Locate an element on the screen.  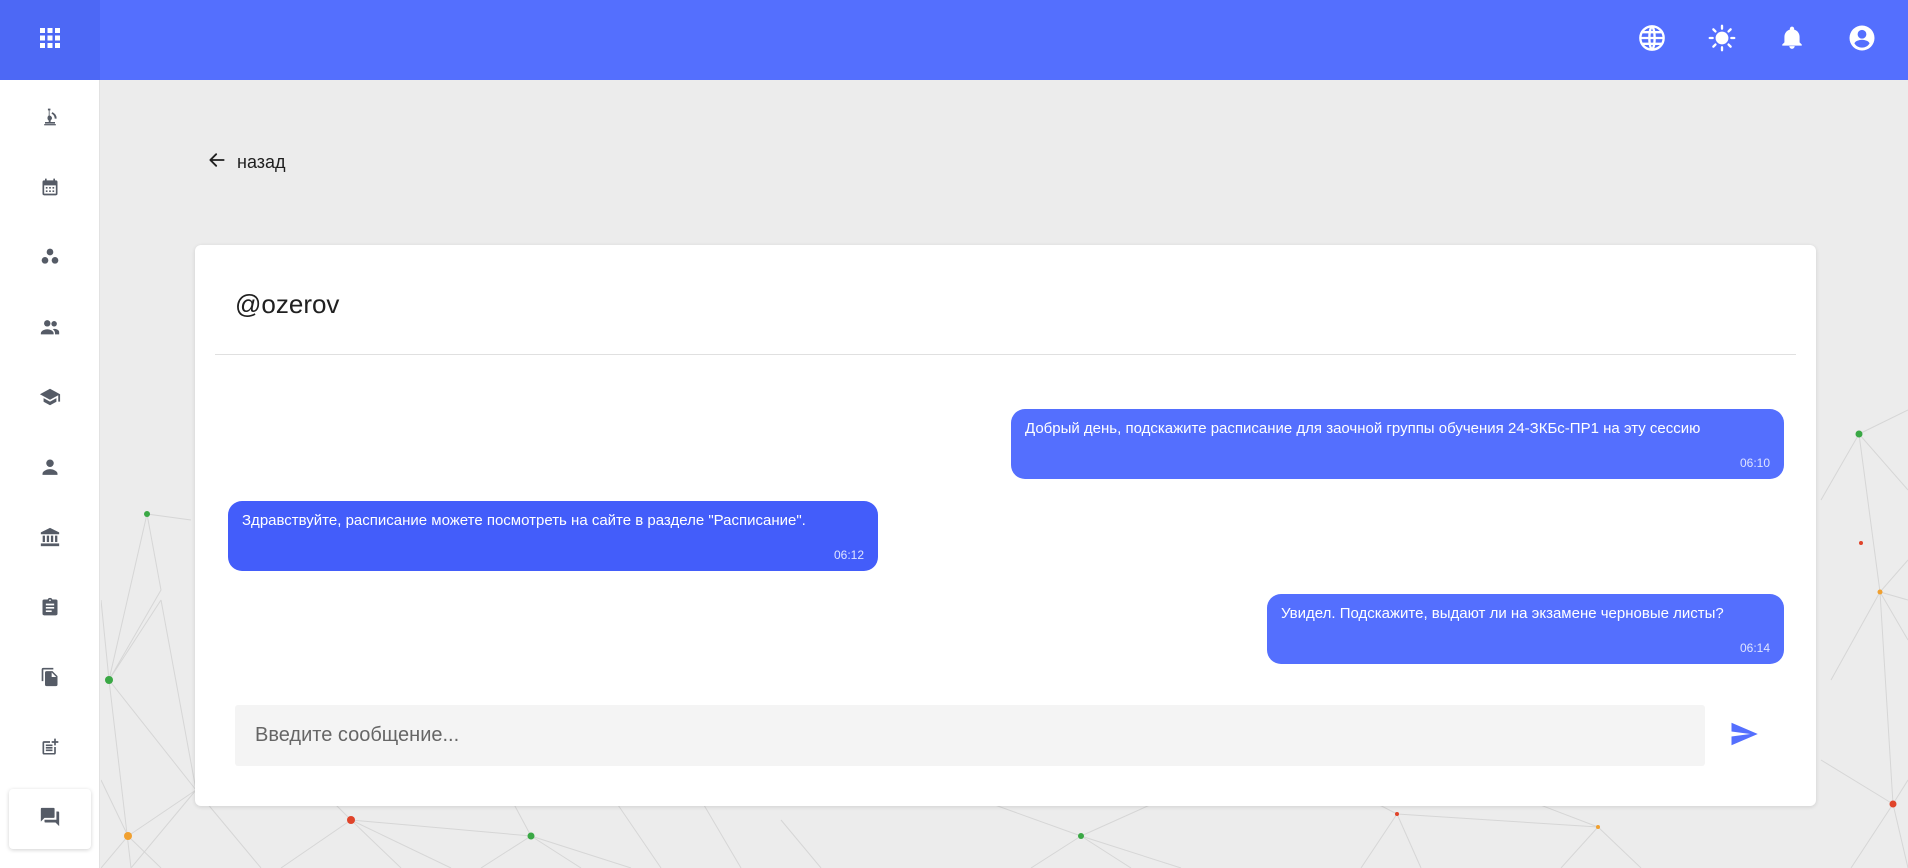
sidebar-item-messages is located at coordinates (50, 819).